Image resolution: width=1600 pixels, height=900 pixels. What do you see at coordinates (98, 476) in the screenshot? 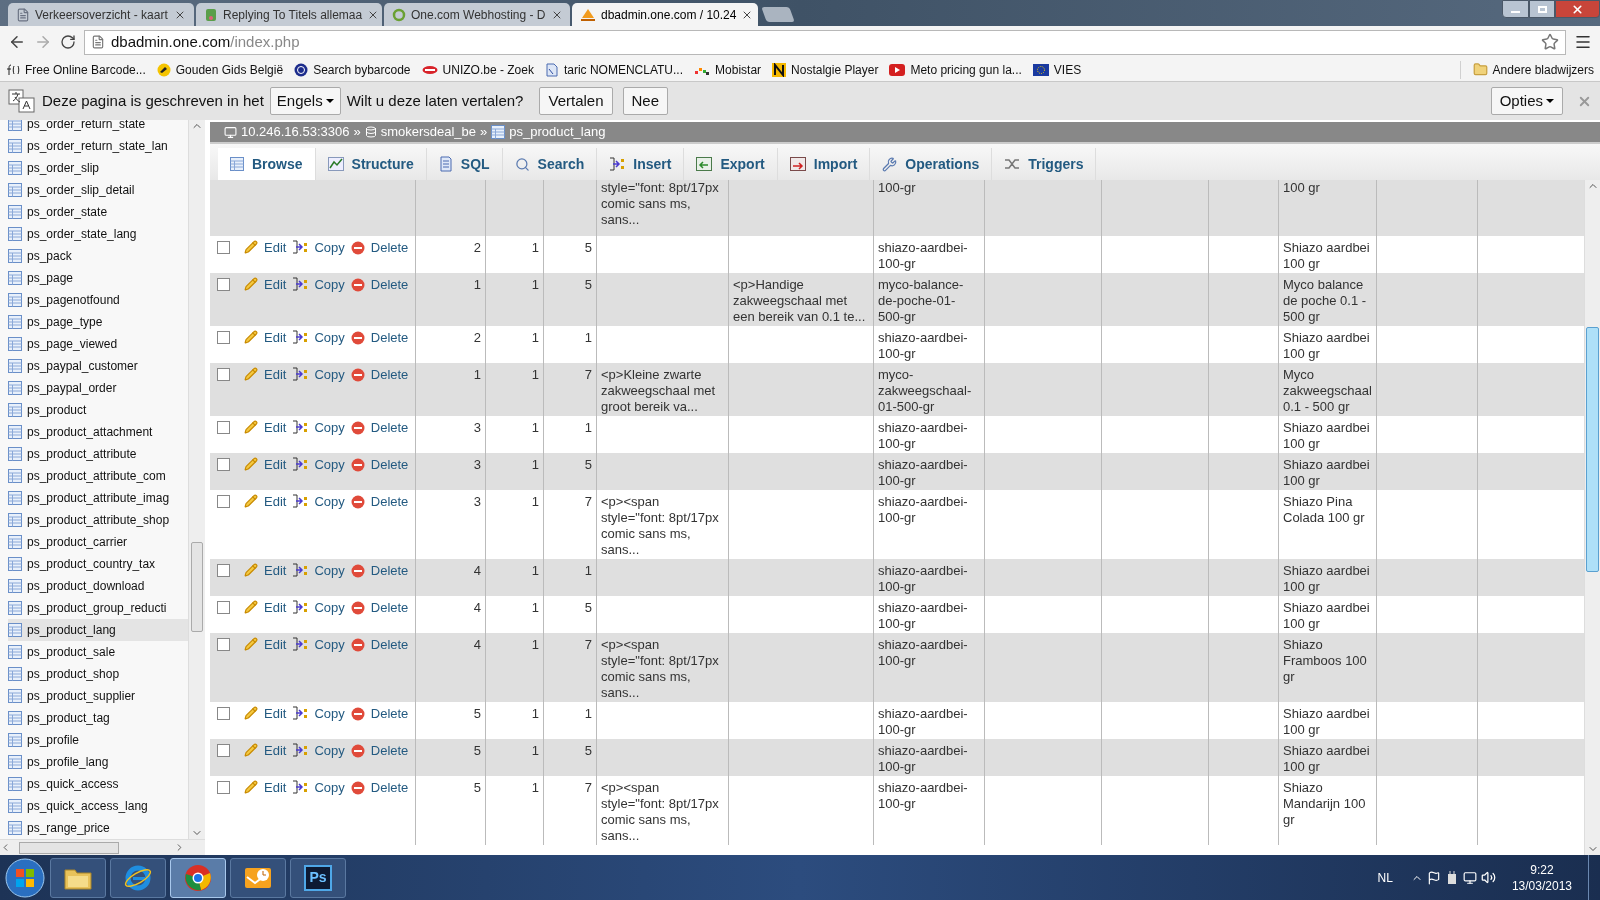
I see `table-list-item: ps_product_attribute_com` at bounding box center [98, 476].